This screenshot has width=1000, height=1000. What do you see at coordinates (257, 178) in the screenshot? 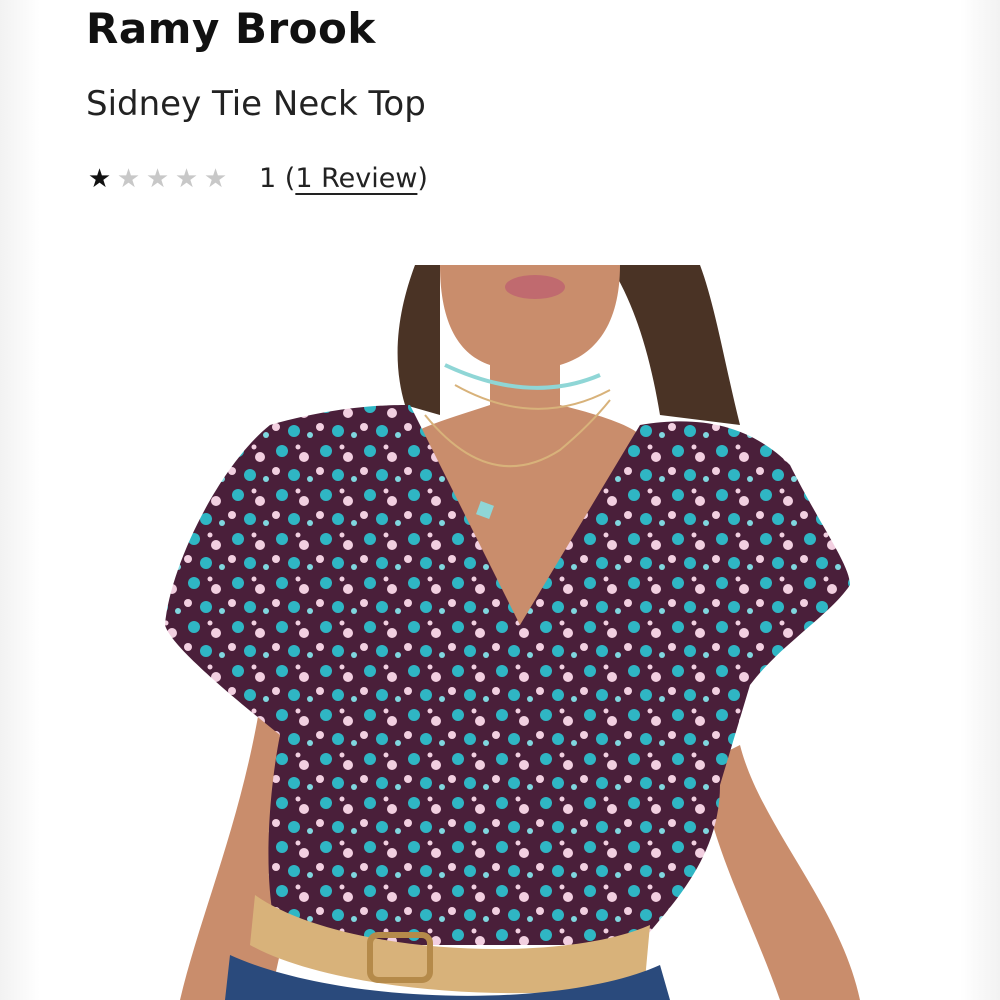
I see `rating-summary: ★ ★ ★ ★ ★ 1 (1 Review)` at bounding box center [257, 178].